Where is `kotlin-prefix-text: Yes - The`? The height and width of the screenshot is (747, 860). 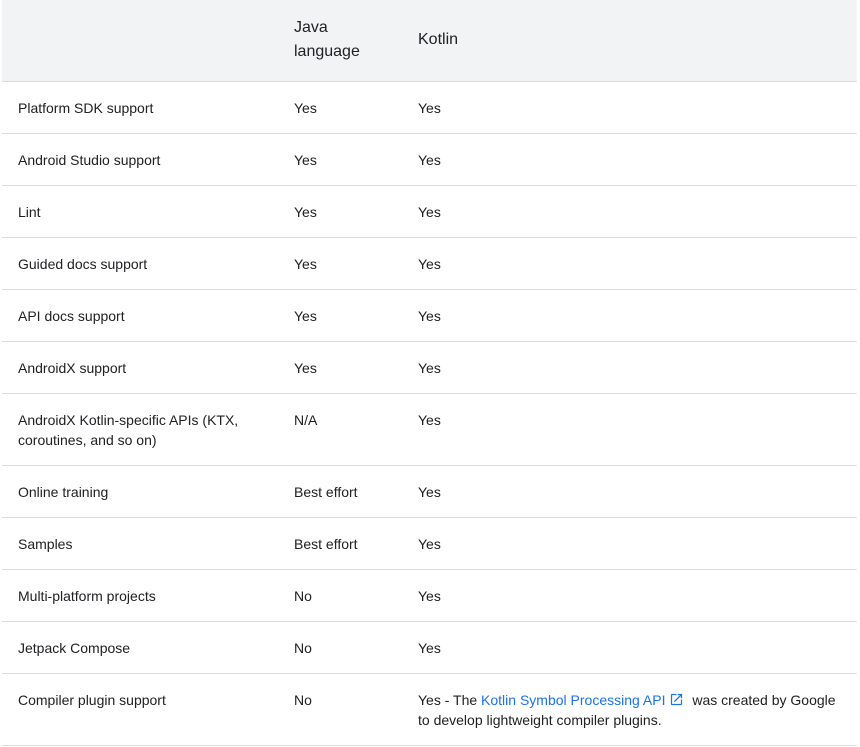 kotlin-prefix-text: Yes - The is located at coordinates (450, 699).